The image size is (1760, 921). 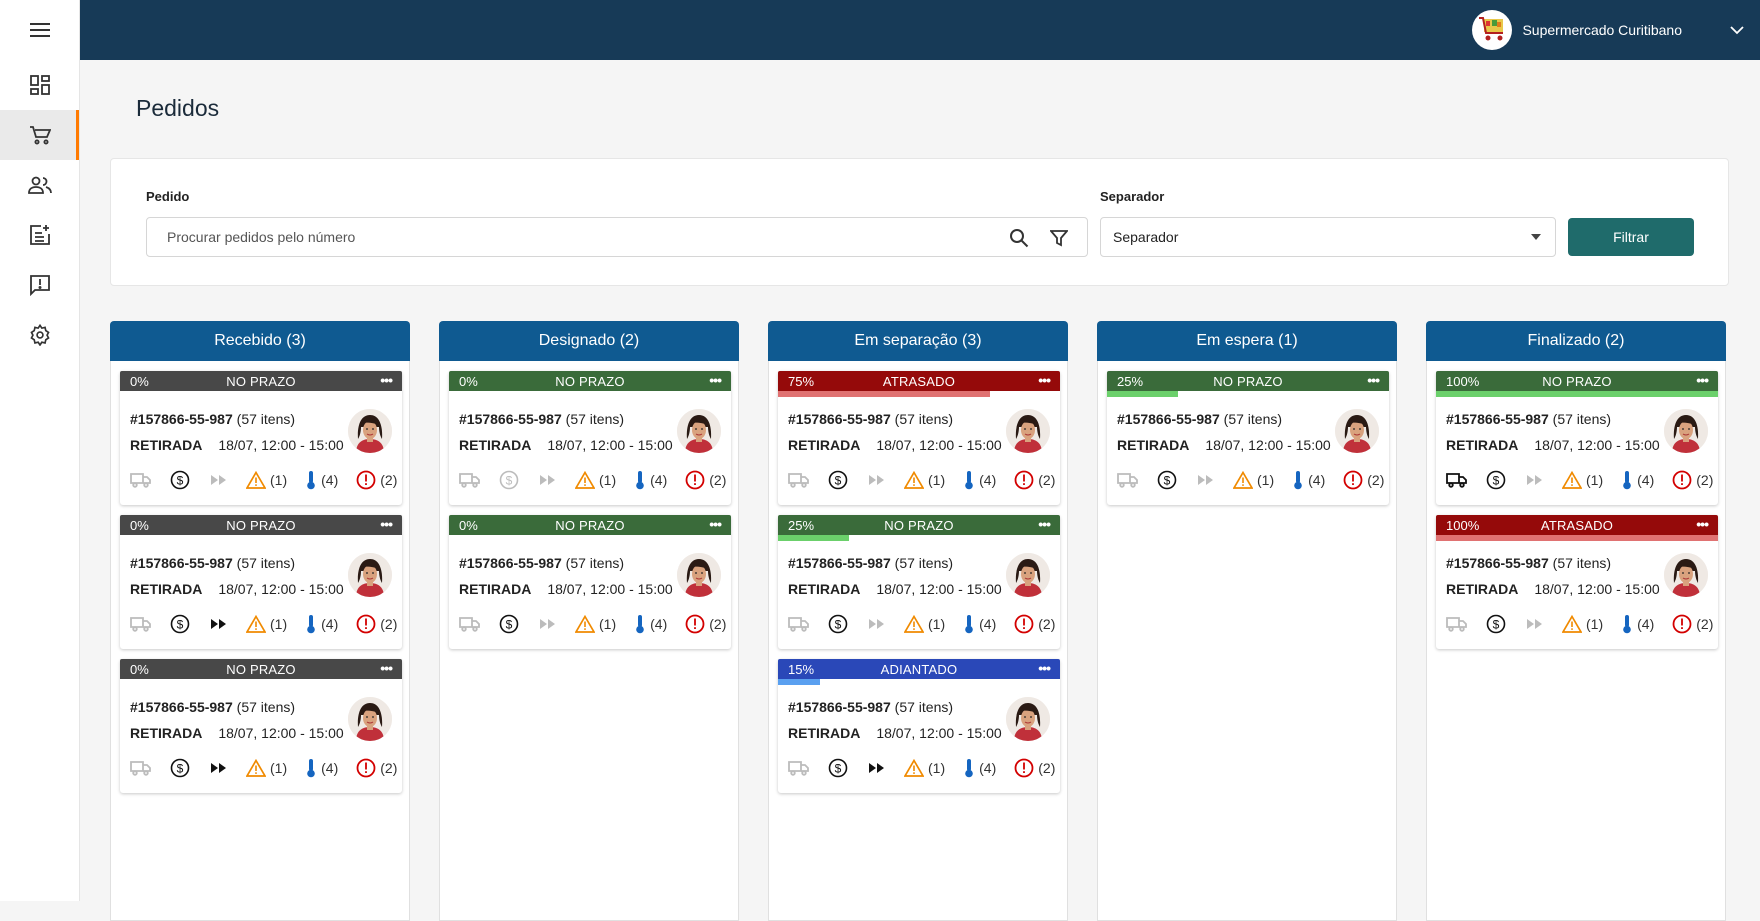 What do you see at coordinates (1019, 238) in the screenshot?
I see `search-icon` at bounding box center [1019, 238].